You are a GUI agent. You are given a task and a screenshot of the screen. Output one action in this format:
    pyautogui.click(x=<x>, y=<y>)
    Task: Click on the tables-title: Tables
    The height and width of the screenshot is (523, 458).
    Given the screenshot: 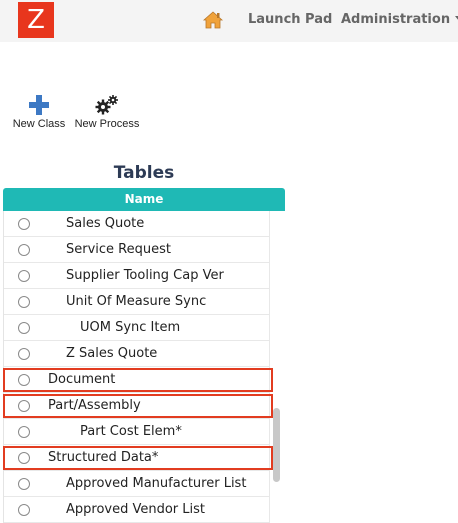 What is the action you would take?
    pyautogui.click(x=144, y=173)
    